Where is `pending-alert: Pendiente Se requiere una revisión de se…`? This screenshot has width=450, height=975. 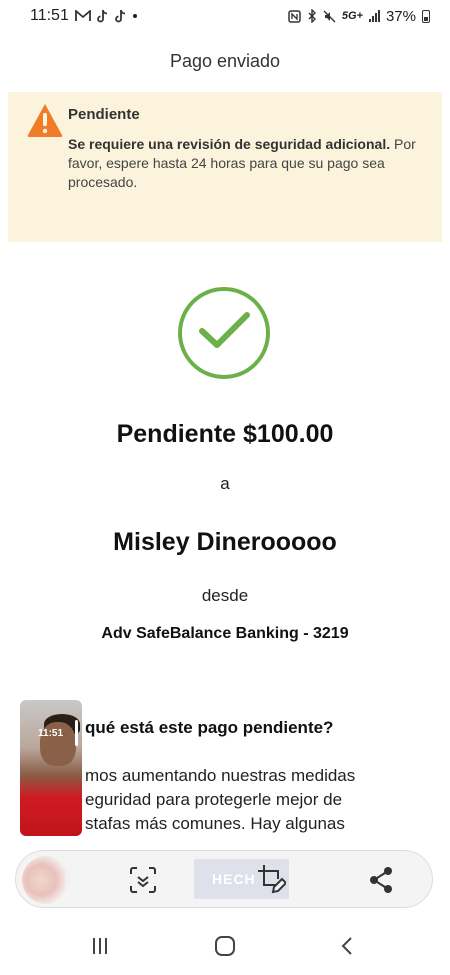 pending-alert: Pendiente Se requiere una revisión de se… is located at coordinates (225, 167).